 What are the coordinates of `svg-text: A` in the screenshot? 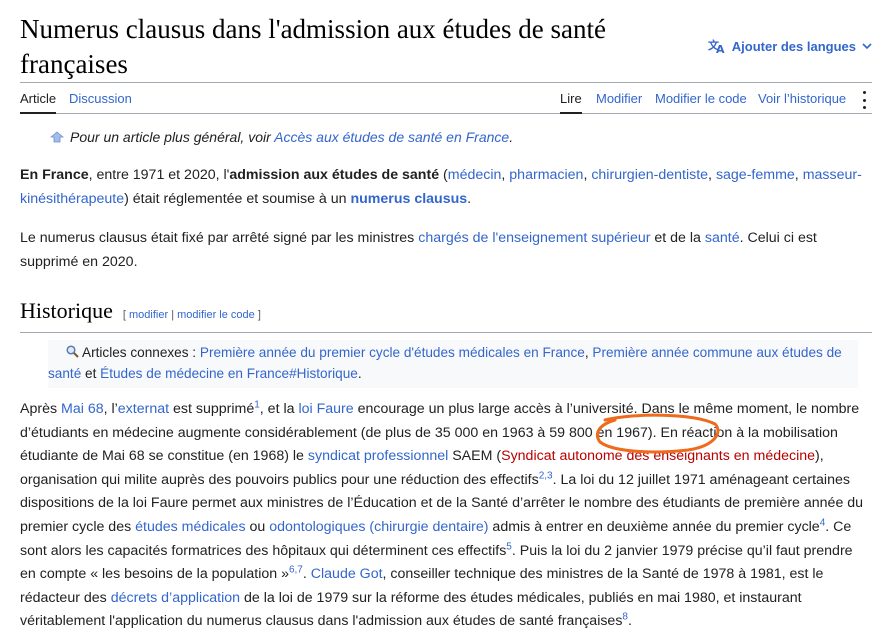 It's located at (720, 48).